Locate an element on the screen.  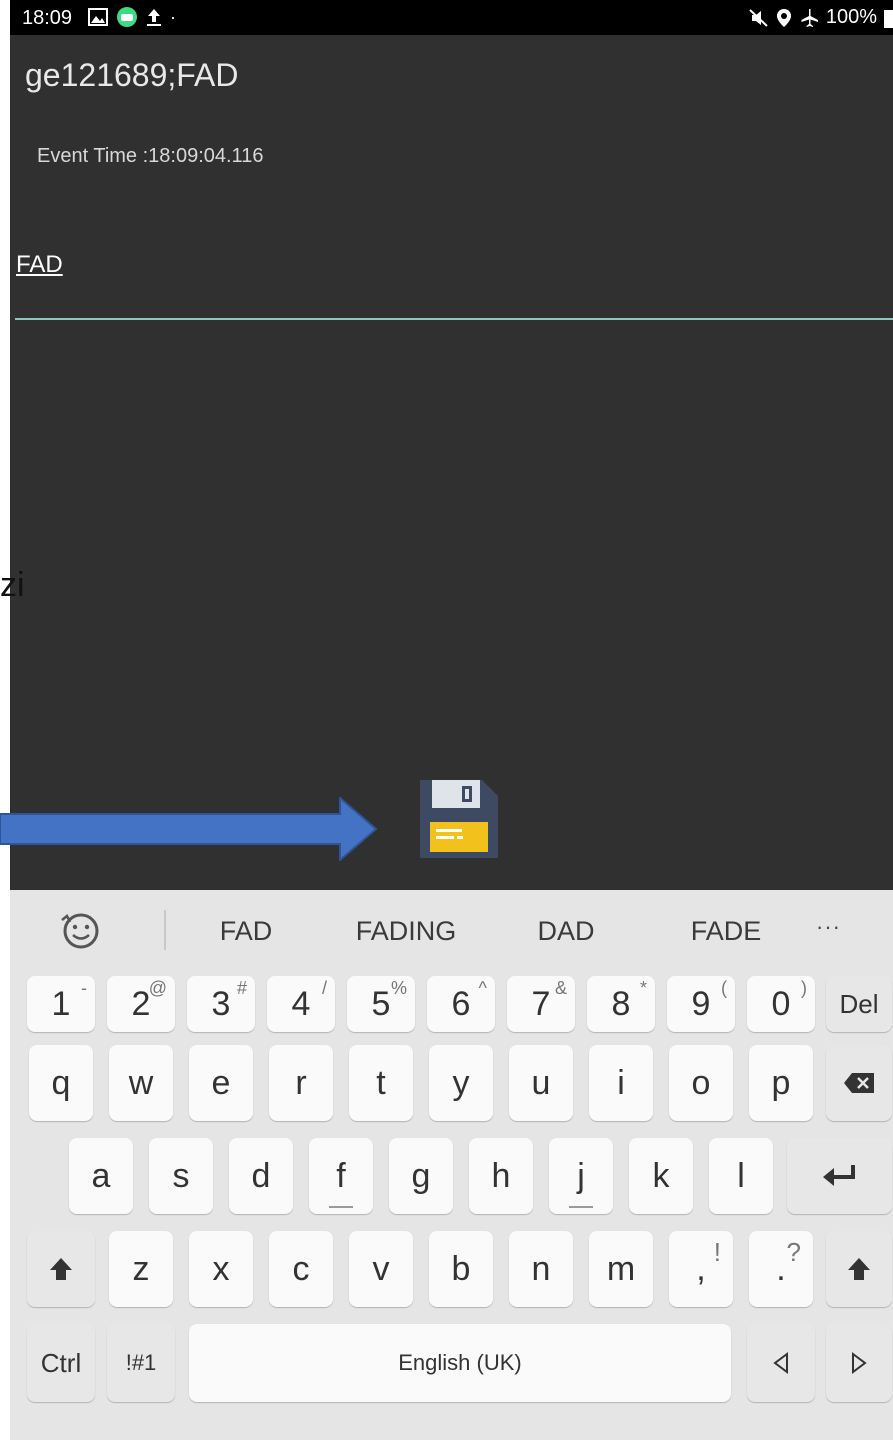
gallery-notification-icon is located at coordinates (98, 17).